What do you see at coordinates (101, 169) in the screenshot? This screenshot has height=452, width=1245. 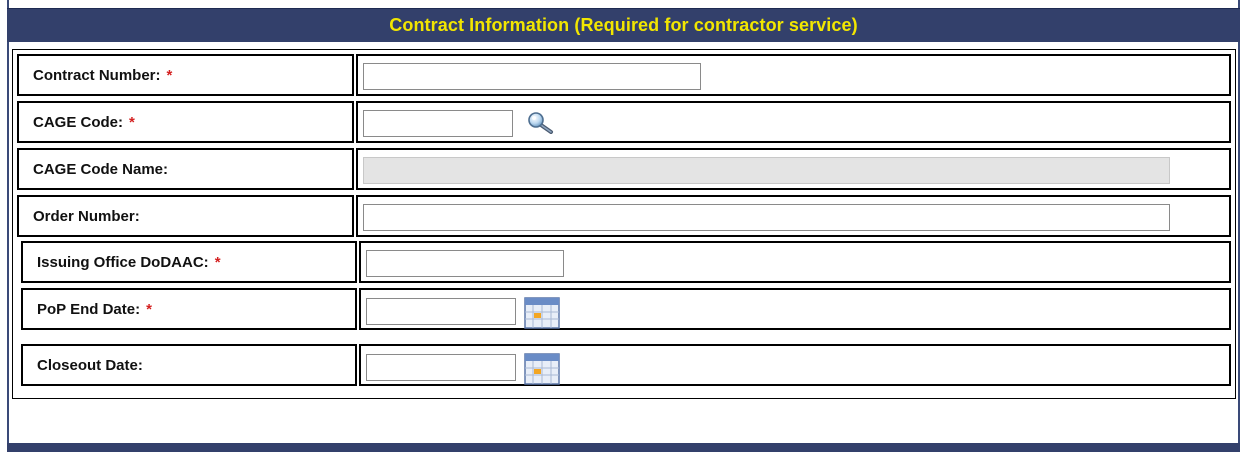 I see `cage-code-name-label: CAGE Code Name:` at bounding box center [101, 169].